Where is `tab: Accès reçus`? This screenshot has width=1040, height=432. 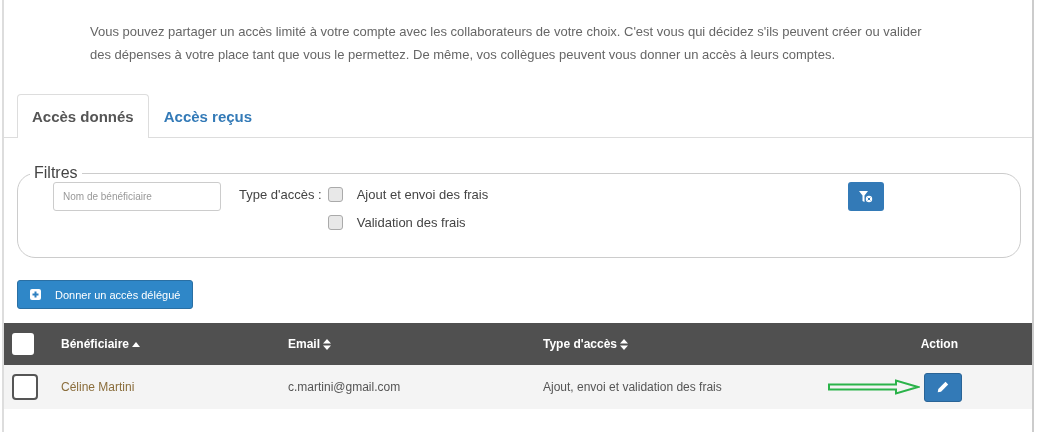
tab: Accès reçus is located at coordinates (208, 116).